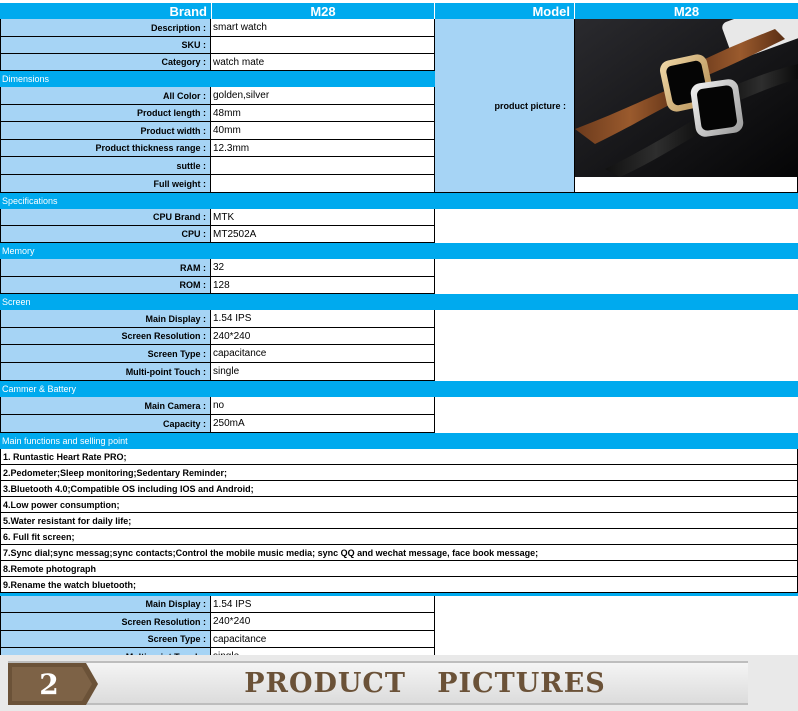 Image resolution: width=798 pixels, height=711 pixels. Describe the element at coordinates (105, 268) in the screenshot. I see `ram-label: RAM :` at that location.